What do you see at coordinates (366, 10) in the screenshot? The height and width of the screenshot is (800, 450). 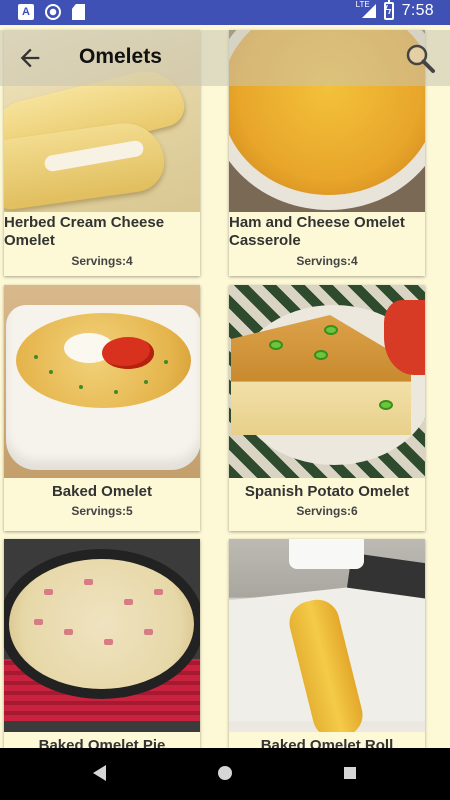 I see `lte-signal-icon: LTE` at bounding box center [366, 10].